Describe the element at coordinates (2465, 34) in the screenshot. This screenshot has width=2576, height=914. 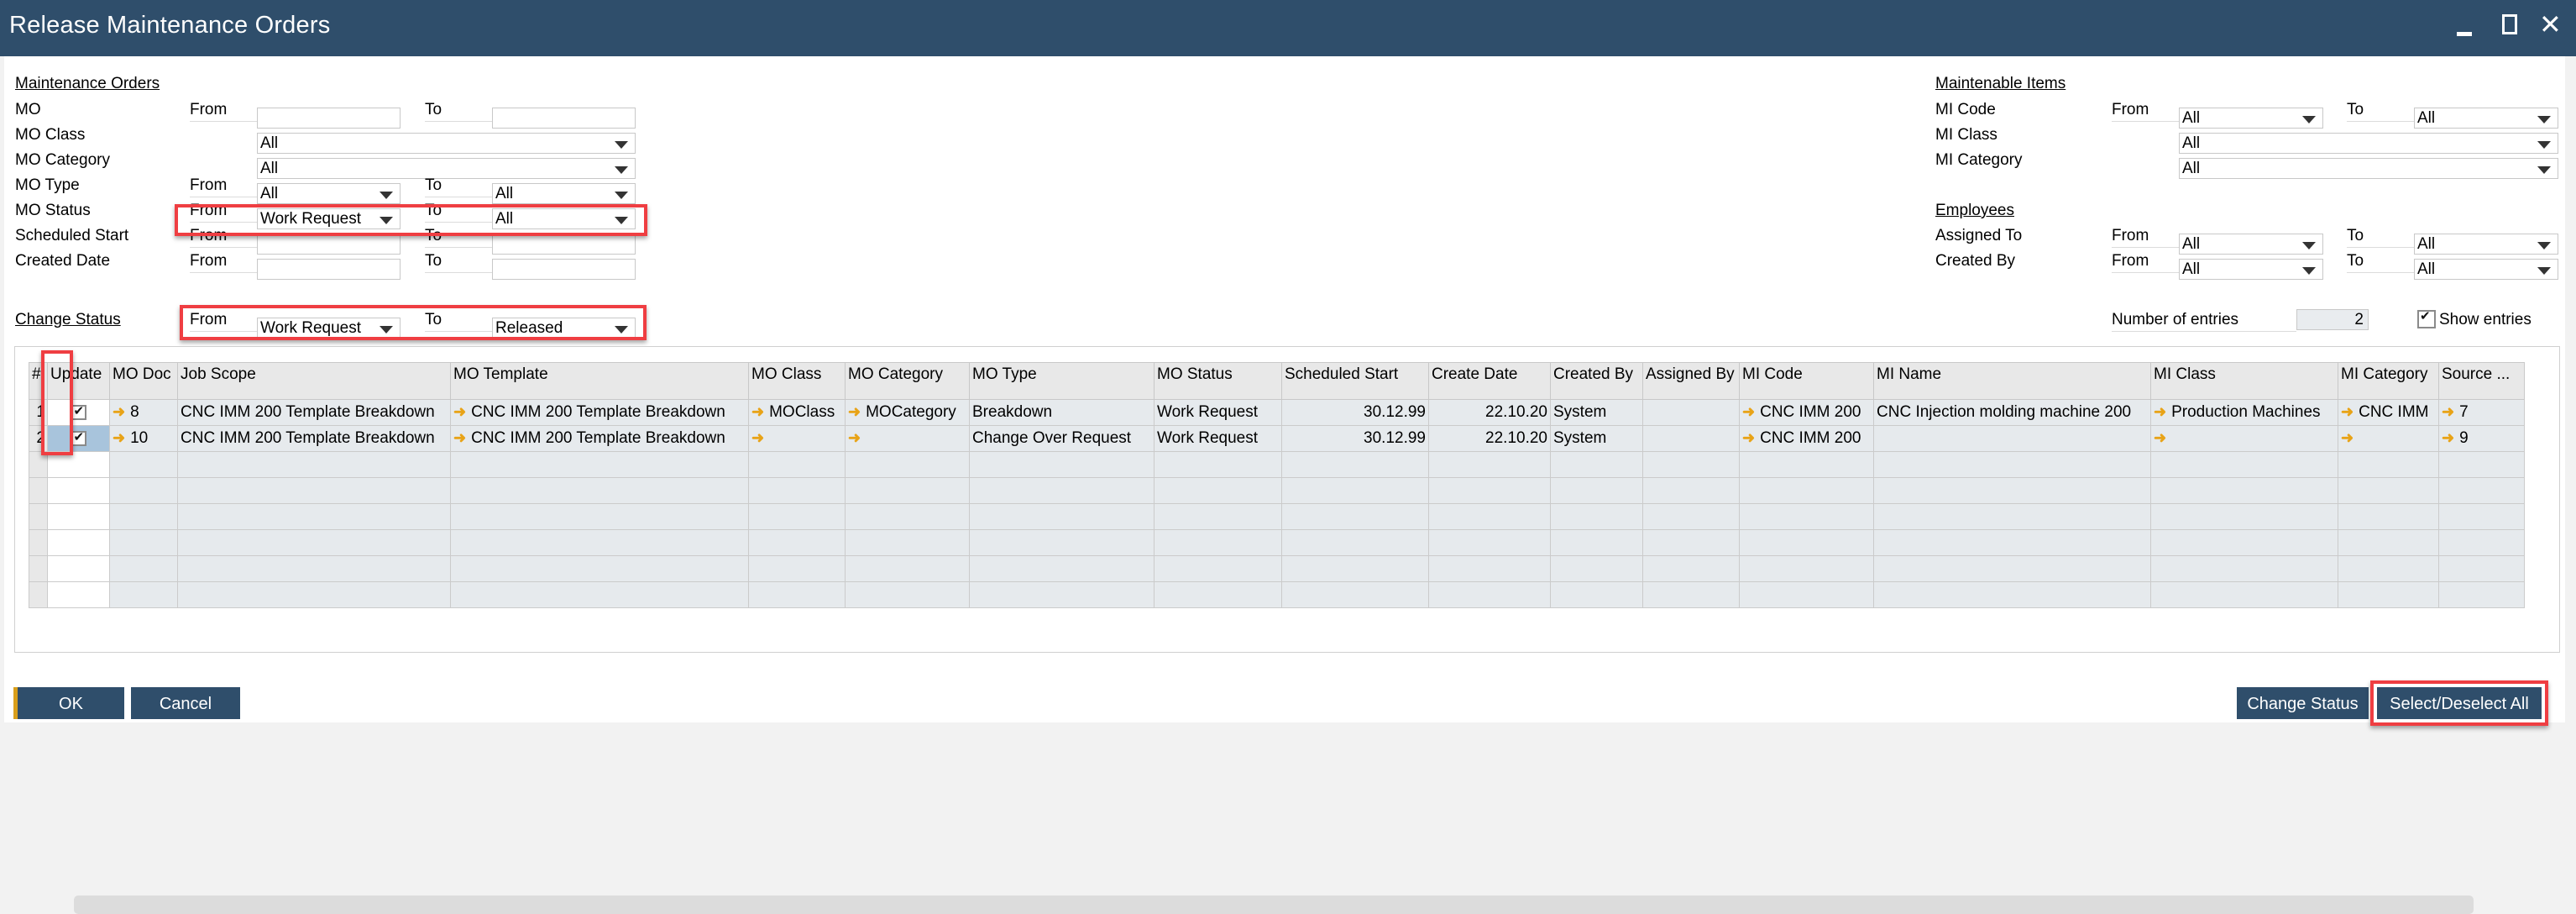
I see `minimize-icon` at that location.